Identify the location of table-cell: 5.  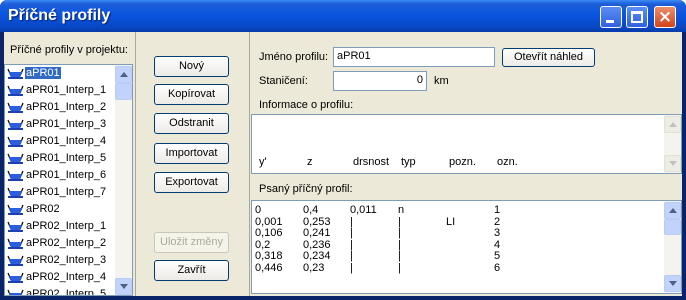
(497, 256).